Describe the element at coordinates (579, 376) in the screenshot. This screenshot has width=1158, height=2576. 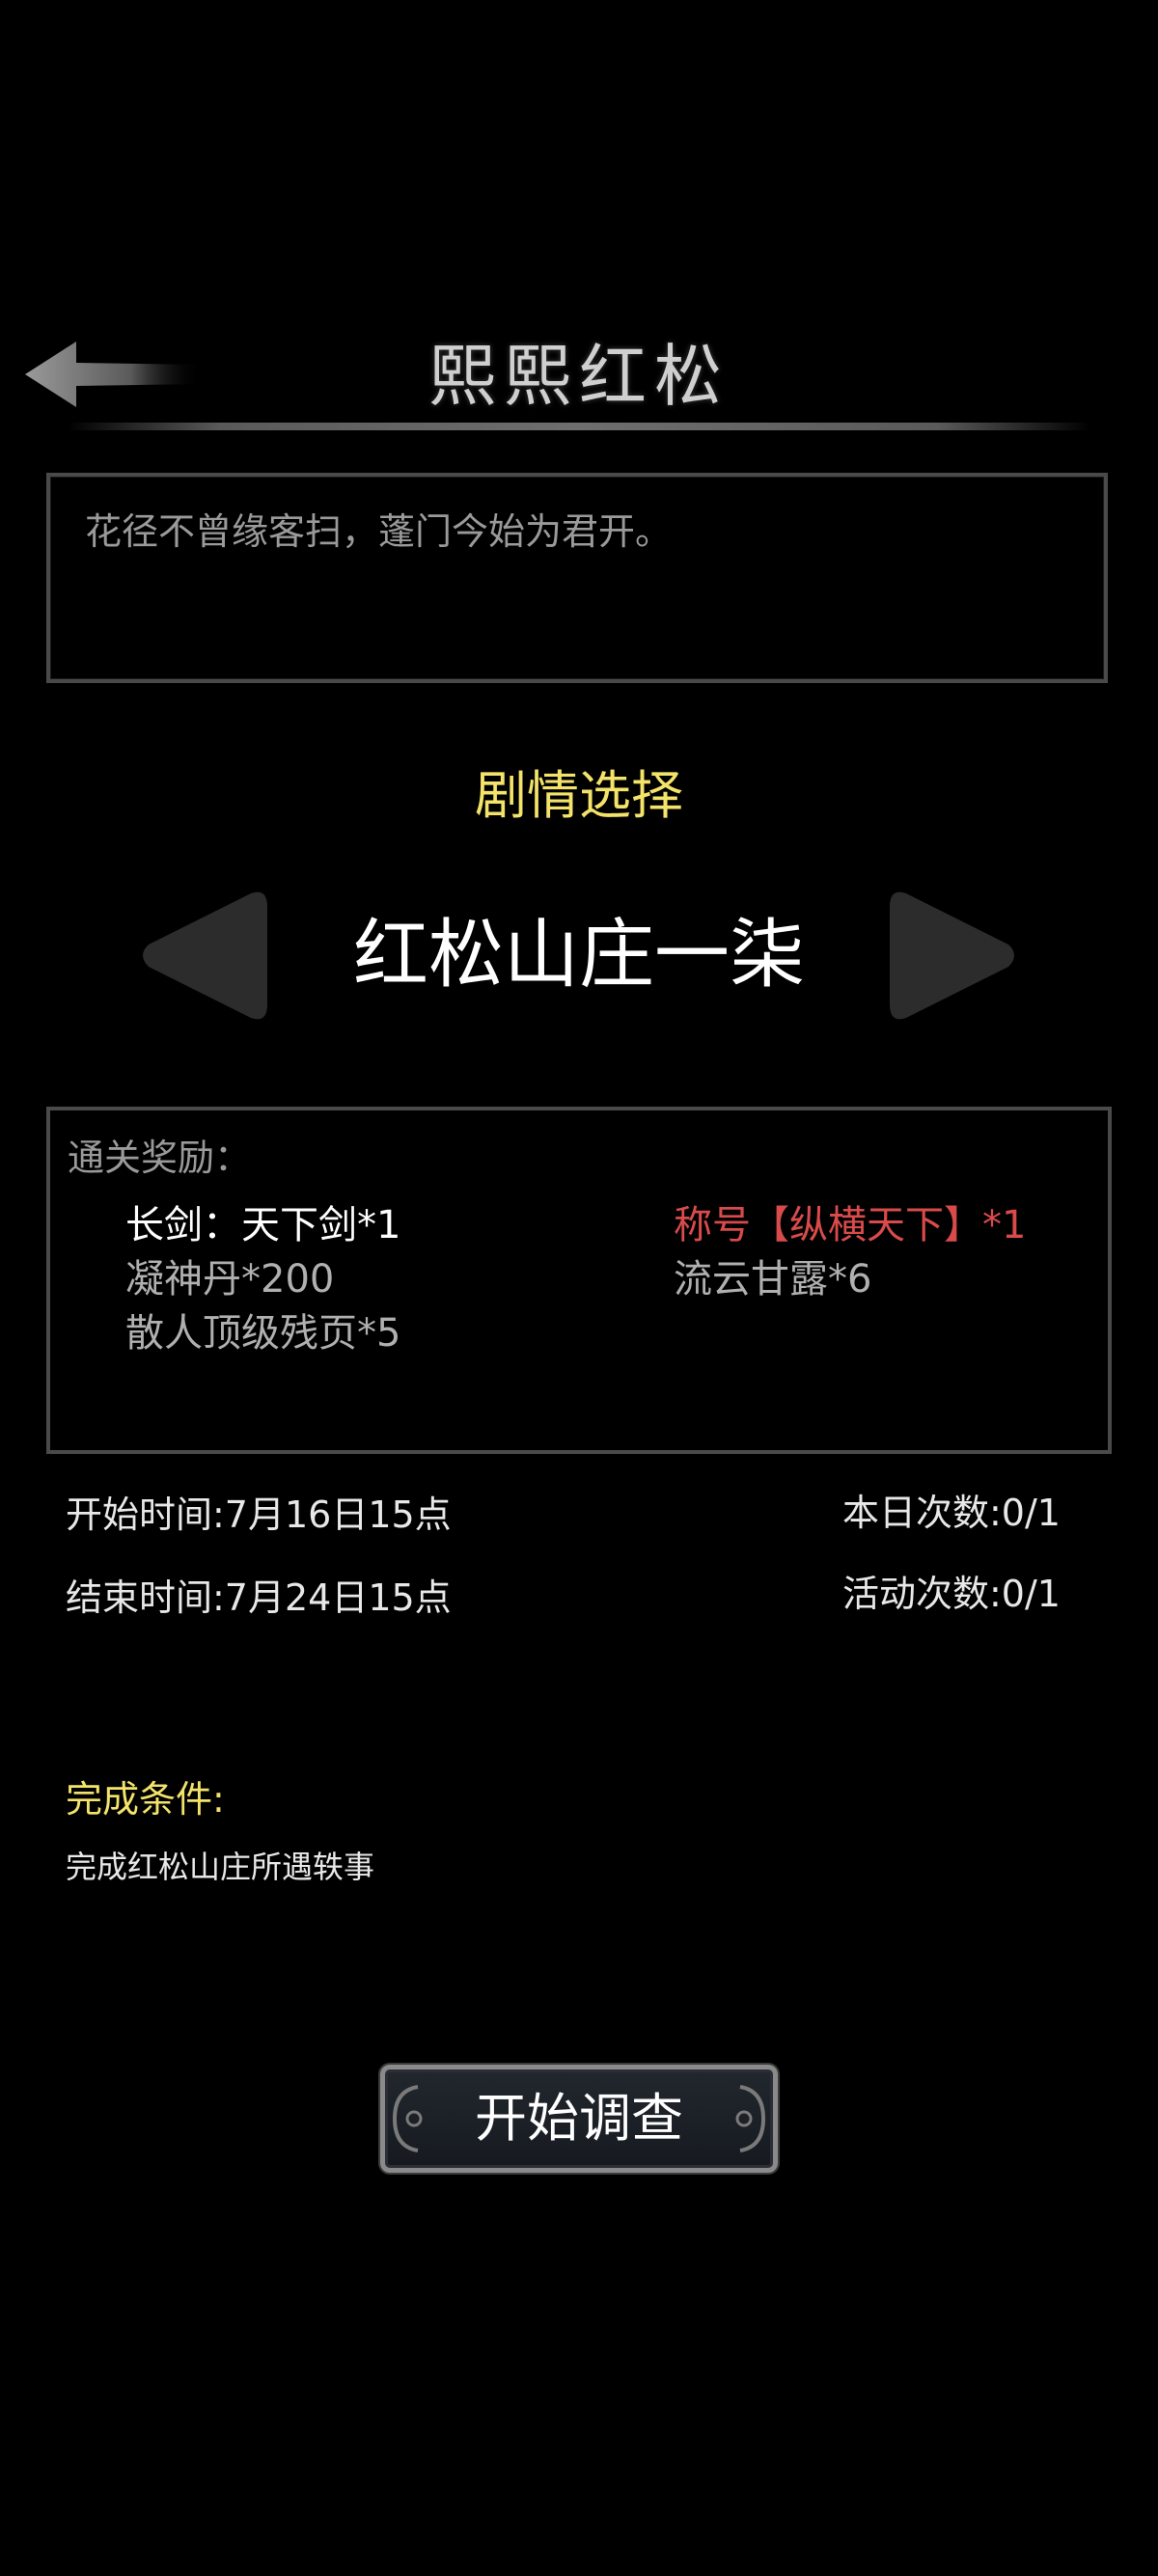
I see `page-title: 熙熙红松` at that location.